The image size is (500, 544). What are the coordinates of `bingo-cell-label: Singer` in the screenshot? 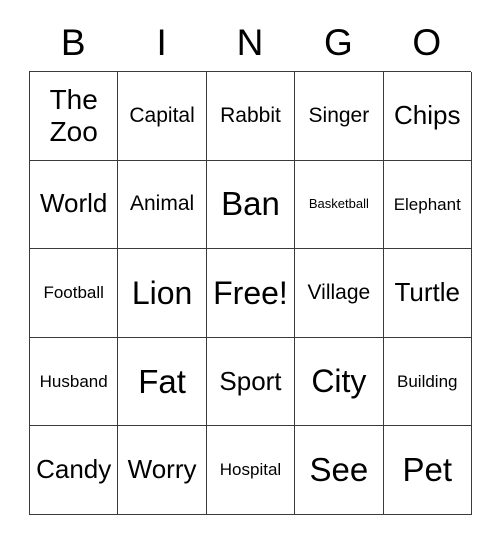 It's located at (339, 115).